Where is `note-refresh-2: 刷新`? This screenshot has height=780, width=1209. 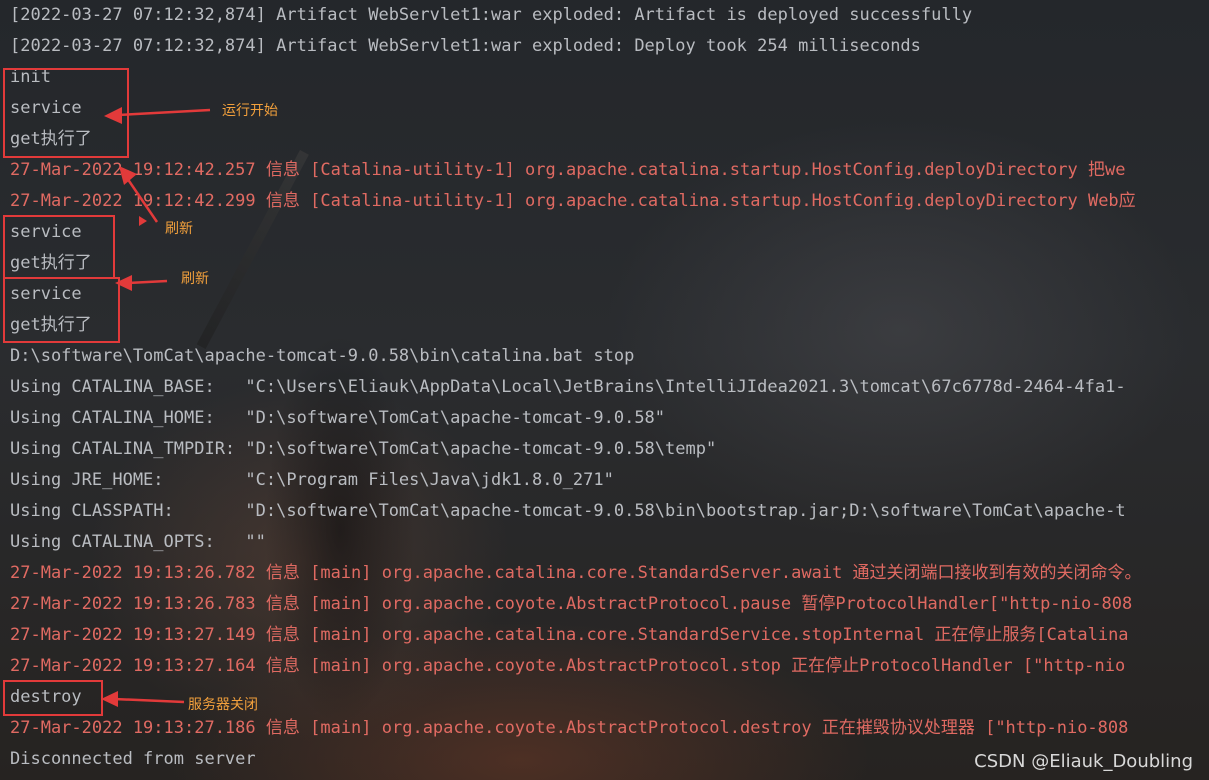 note-refresh-2: 刷新 is located at coordinates (195, 279).